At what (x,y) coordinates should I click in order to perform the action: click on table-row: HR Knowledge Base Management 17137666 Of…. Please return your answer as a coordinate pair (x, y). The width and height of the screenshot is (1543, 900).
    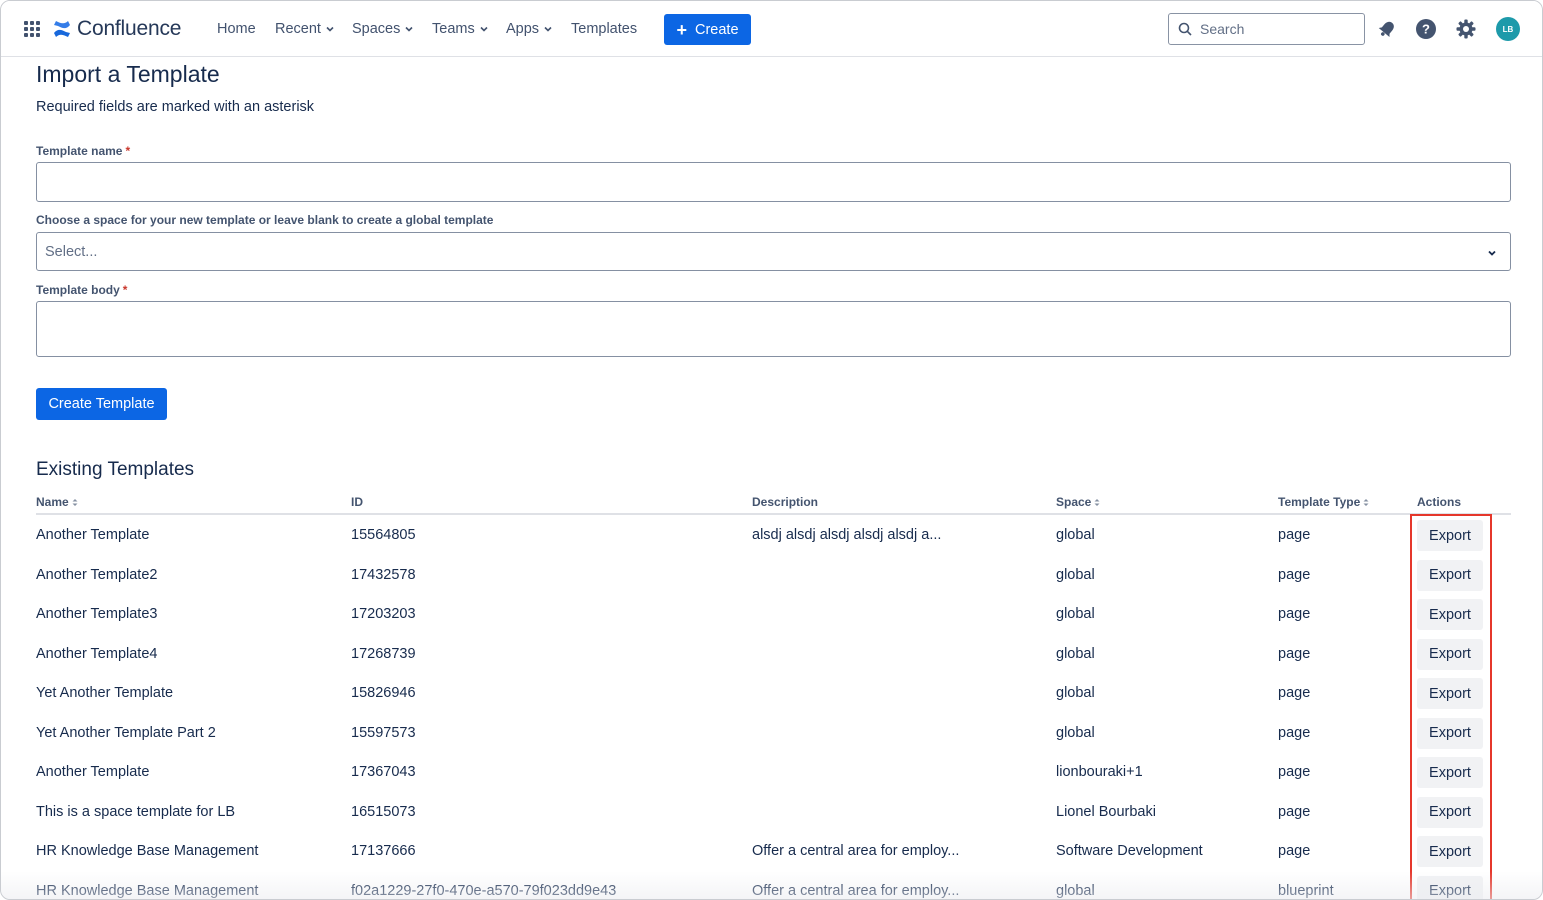
    Looking at the image, I should click on (771, 851).